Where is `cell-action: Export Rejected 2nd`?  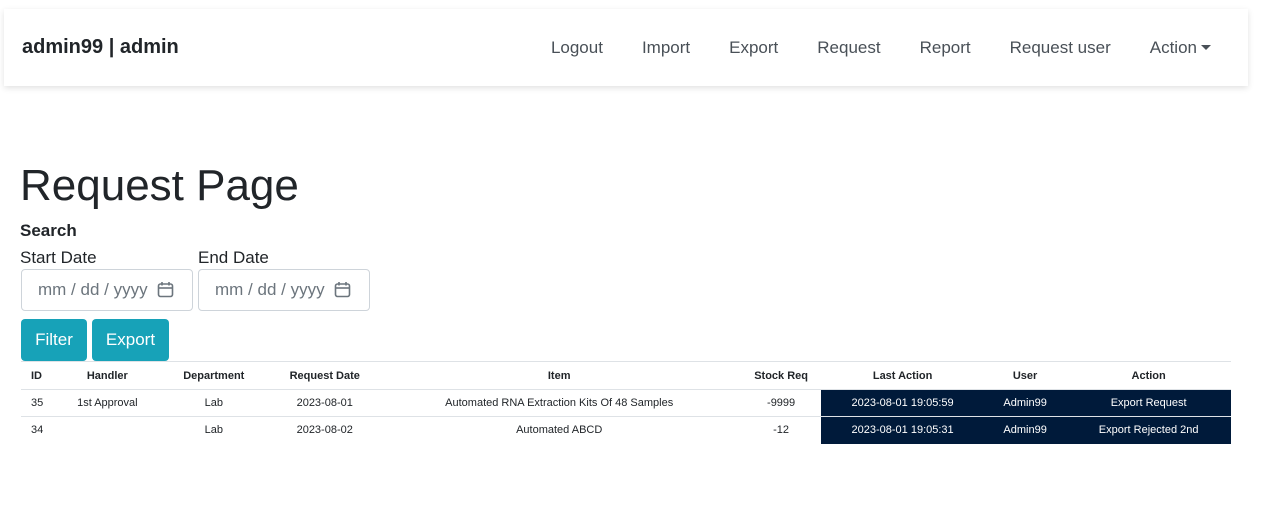 cell-action: Export Rejected 2nd is located at coordinates (1148, 430).